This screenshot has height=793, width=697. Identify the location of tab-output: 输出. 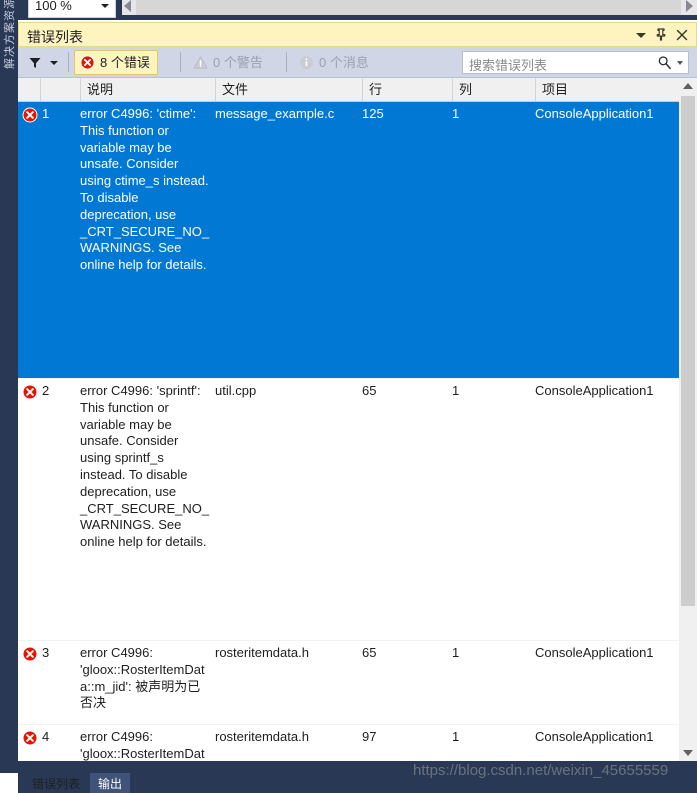
(110, 783).